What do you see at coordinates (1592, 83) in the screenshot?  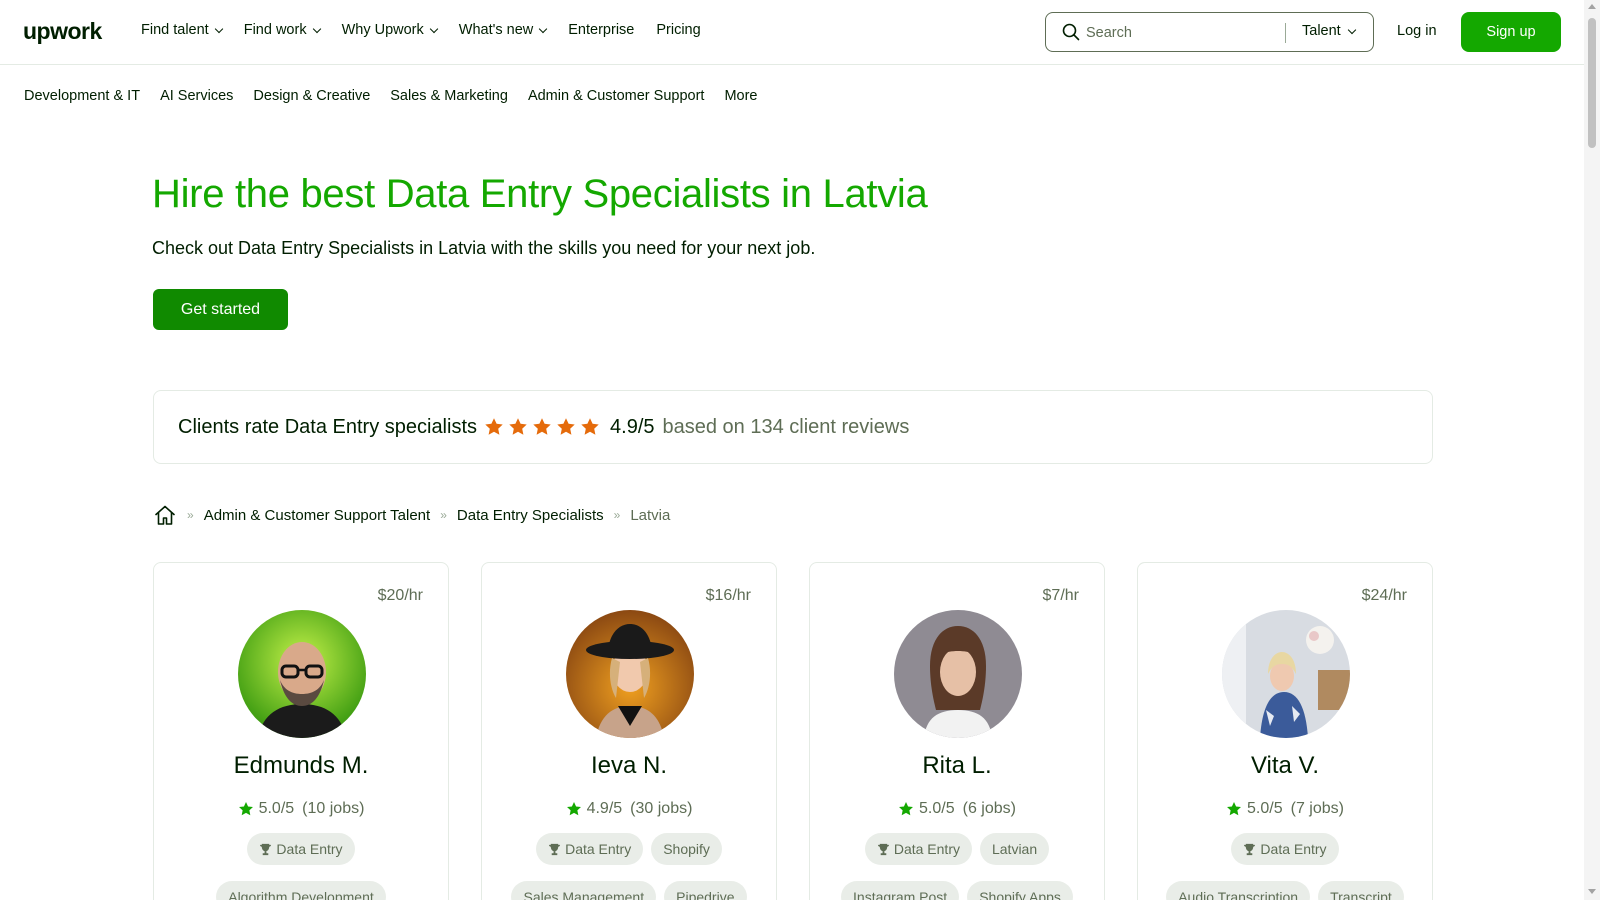 I see `scrollbar-thumb` at bounding box center [1592, 83].